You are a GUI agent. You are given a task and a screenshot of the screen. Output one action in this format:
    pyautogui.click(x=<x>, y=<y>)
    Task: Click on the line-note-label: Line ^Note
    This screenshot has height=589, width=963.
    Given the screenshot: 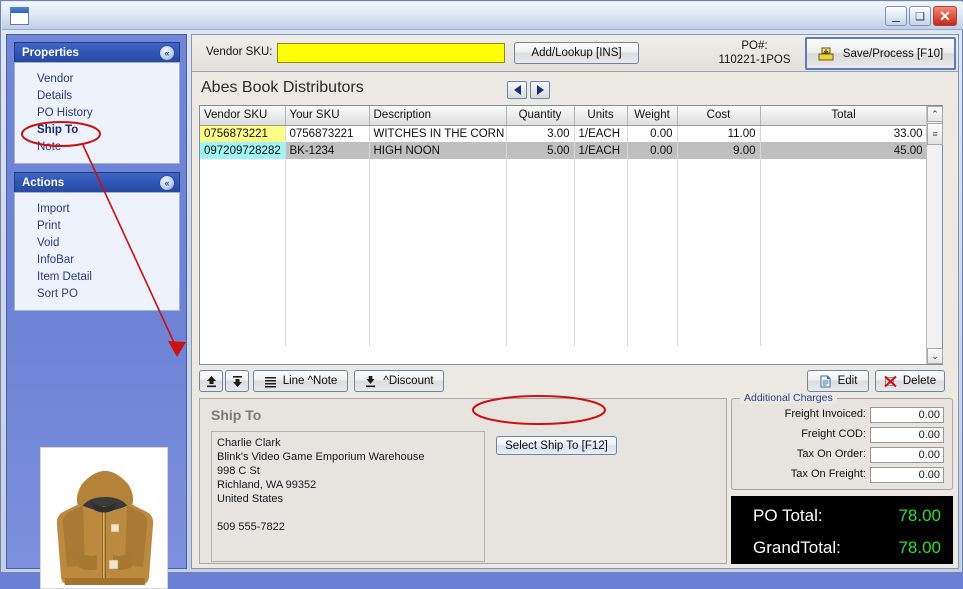 What is the action you would take?
    pyautogui.click(x=310, y=381)
    